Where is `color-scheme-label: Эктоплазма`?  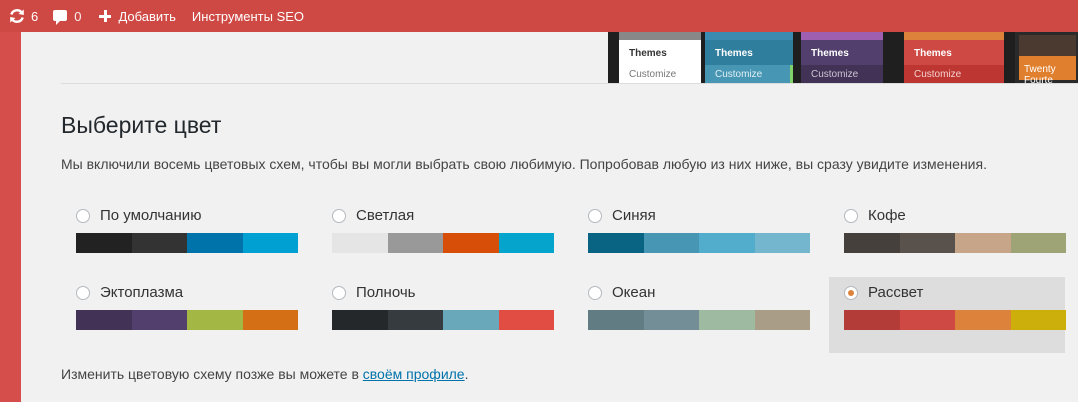 color-scheme-label: Эктоплазма is located at coordinates (142, 292).